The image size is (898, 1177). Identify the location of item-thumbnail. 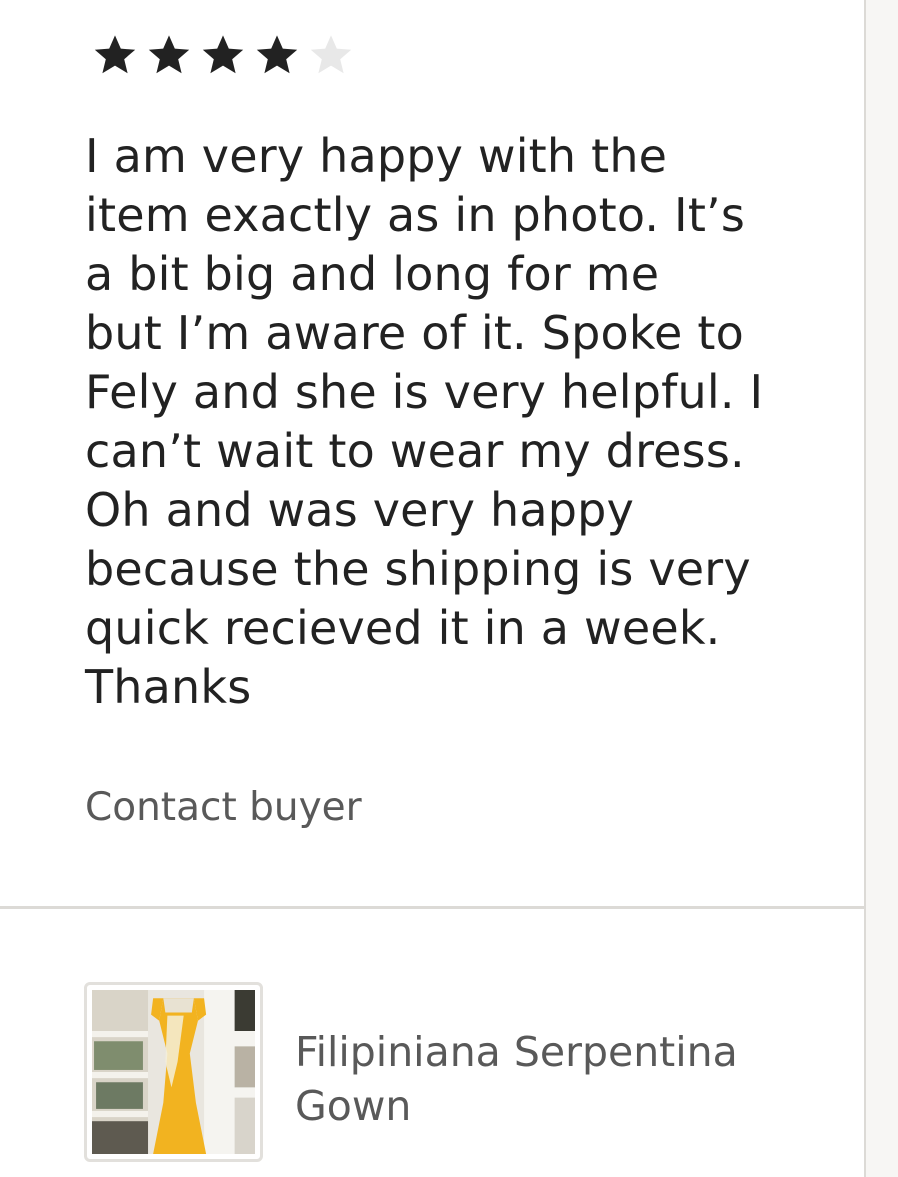
(173, 1072).